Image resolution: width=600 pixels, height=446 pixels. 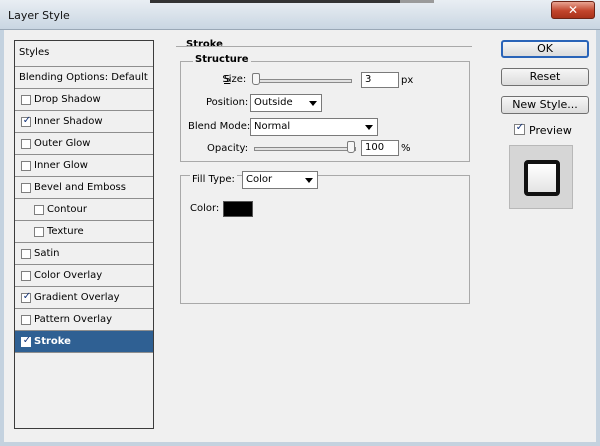 I want to click on texture-checkbox, so click(x=39, y=232).